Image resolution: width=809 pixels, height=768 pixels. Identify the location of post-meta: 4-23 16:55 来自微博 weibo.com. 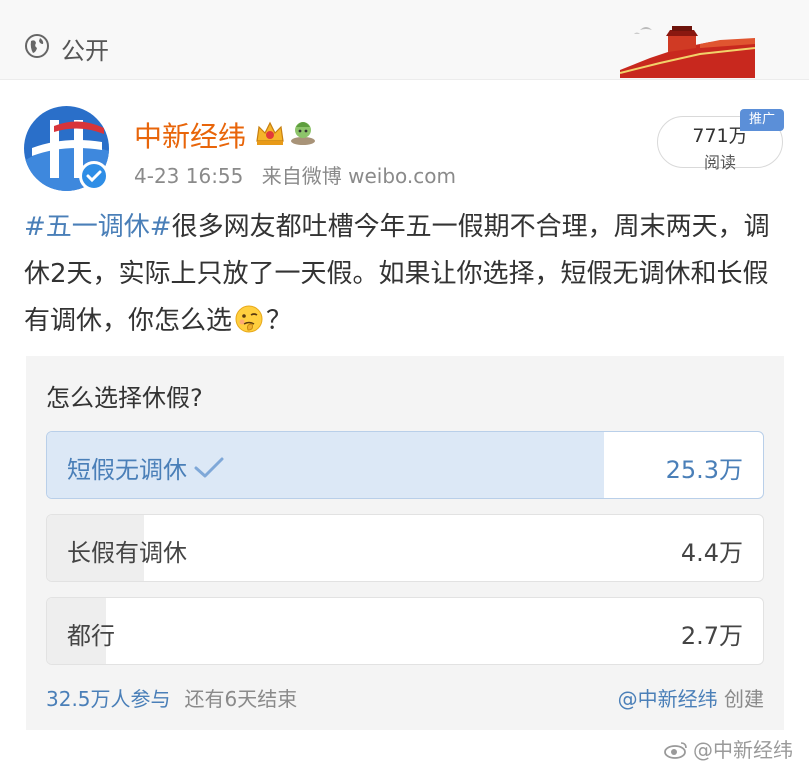
(295, 174).